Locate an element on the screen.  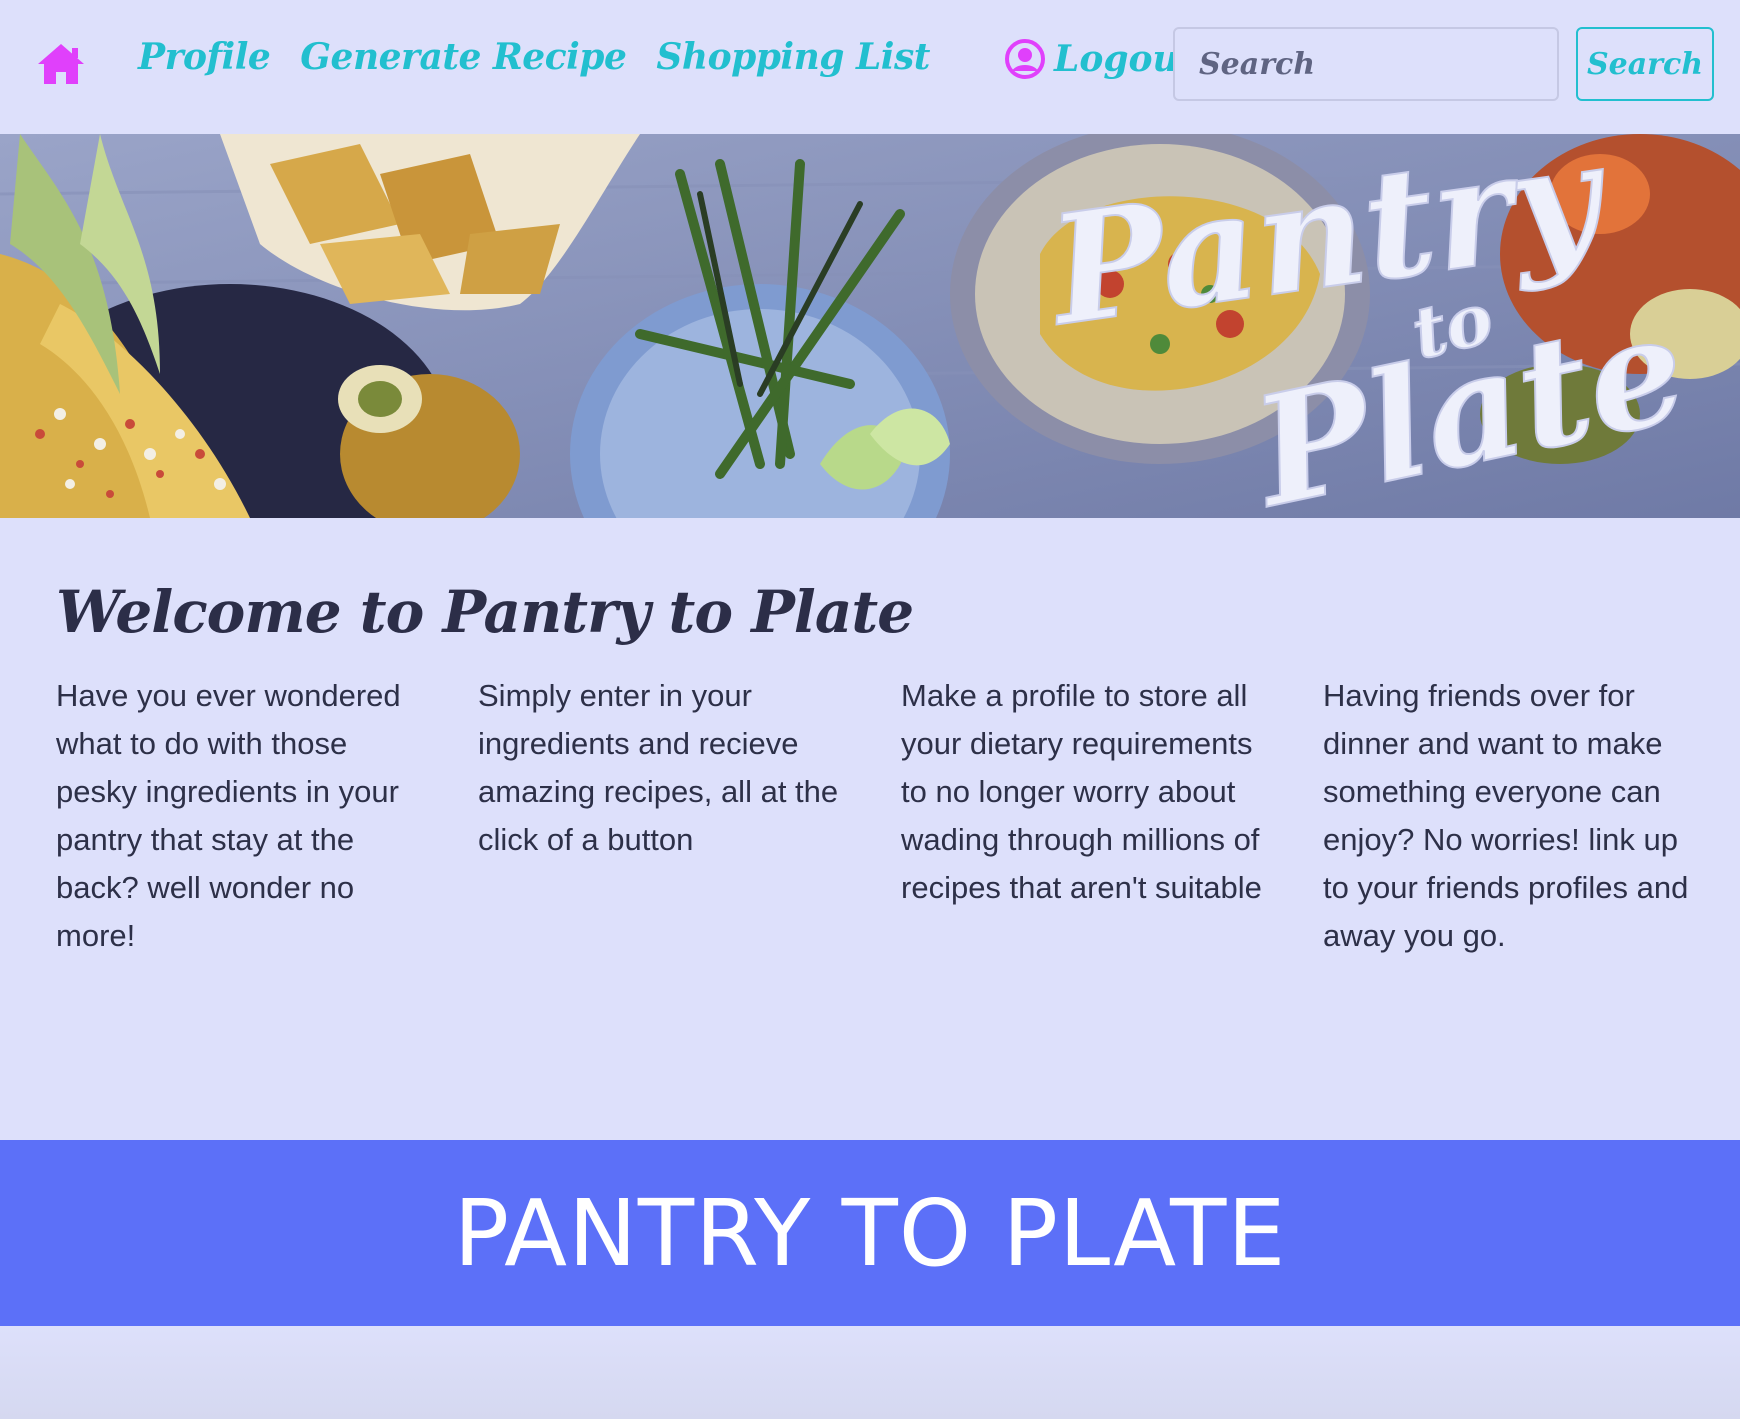
nav-links: Profile Generate Recipe Shopping List is located at coordinates (534, 57).